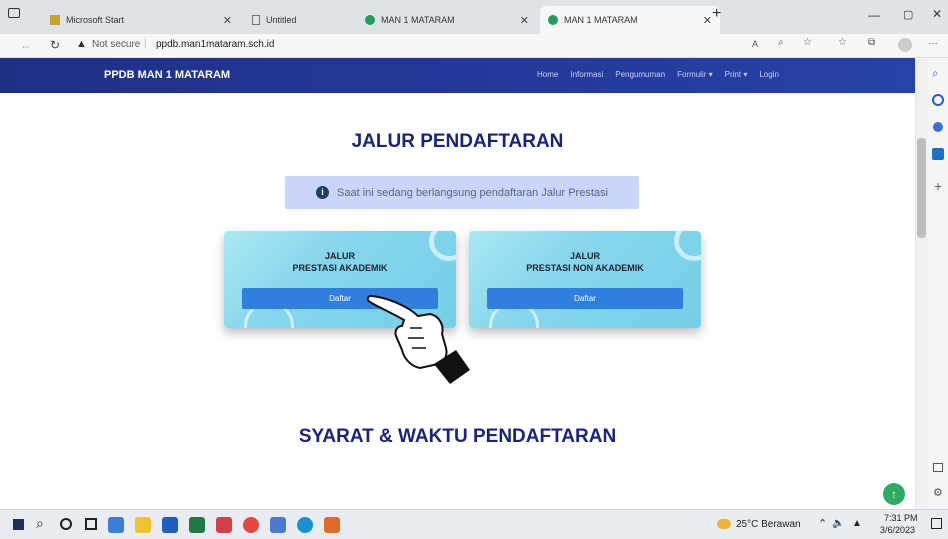 This screenshot has width=948, height=539. What do you see at coordinates (640, 74) in the screenshot?
I see `menu-pengumuman: Pengumuman` at bounding box center [640, 74].